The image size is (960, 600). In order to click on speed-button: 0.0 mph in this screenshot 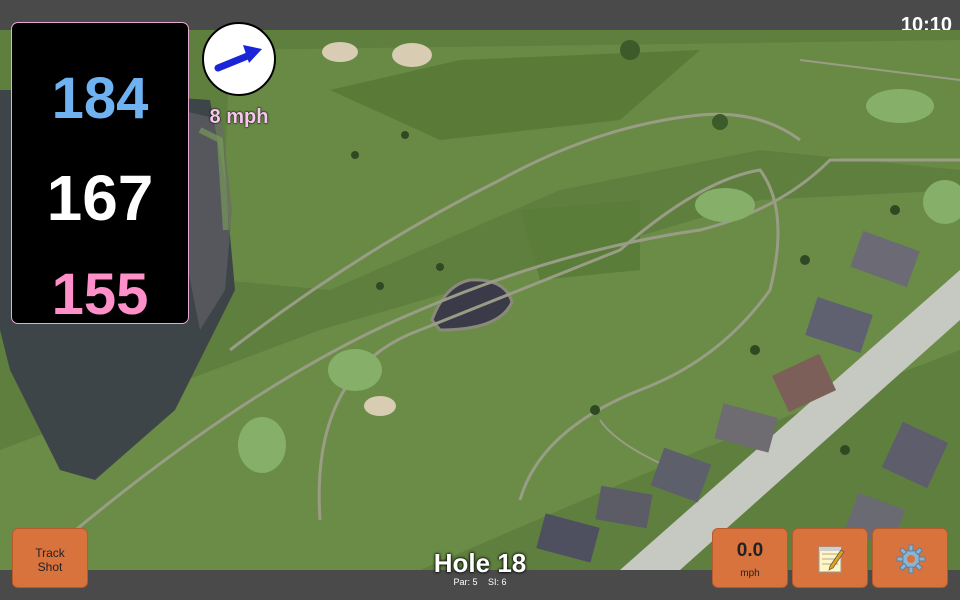, I will do `click(750, 558)`.